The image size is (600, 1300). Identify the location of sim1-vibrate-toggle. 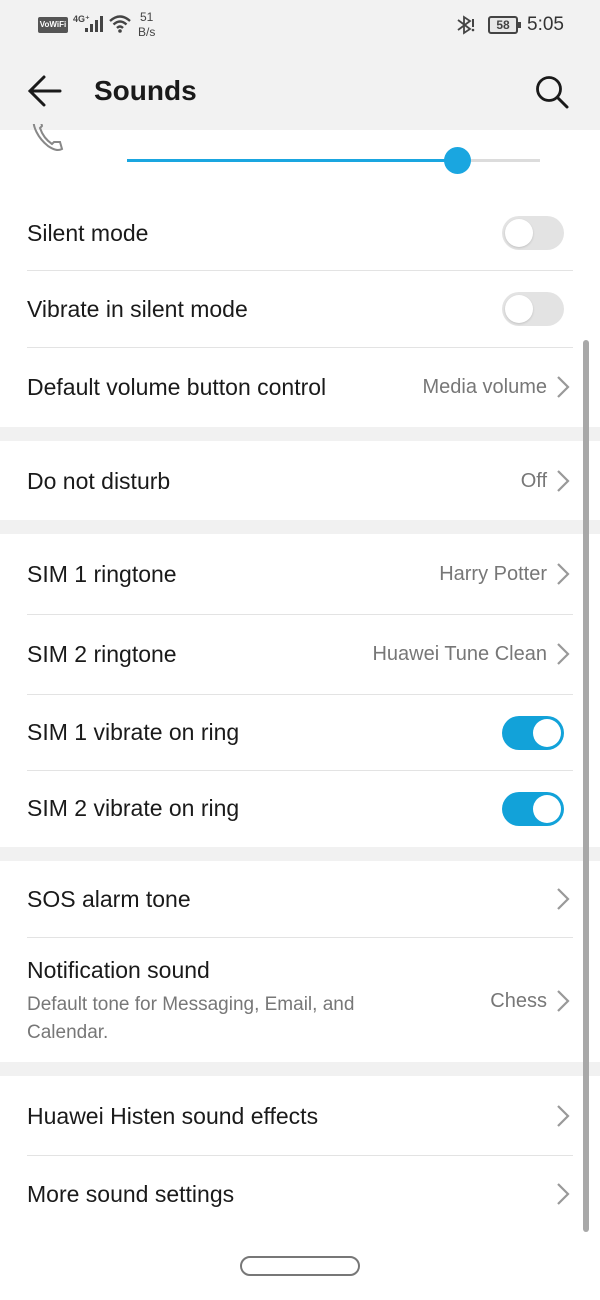
(533, 733).